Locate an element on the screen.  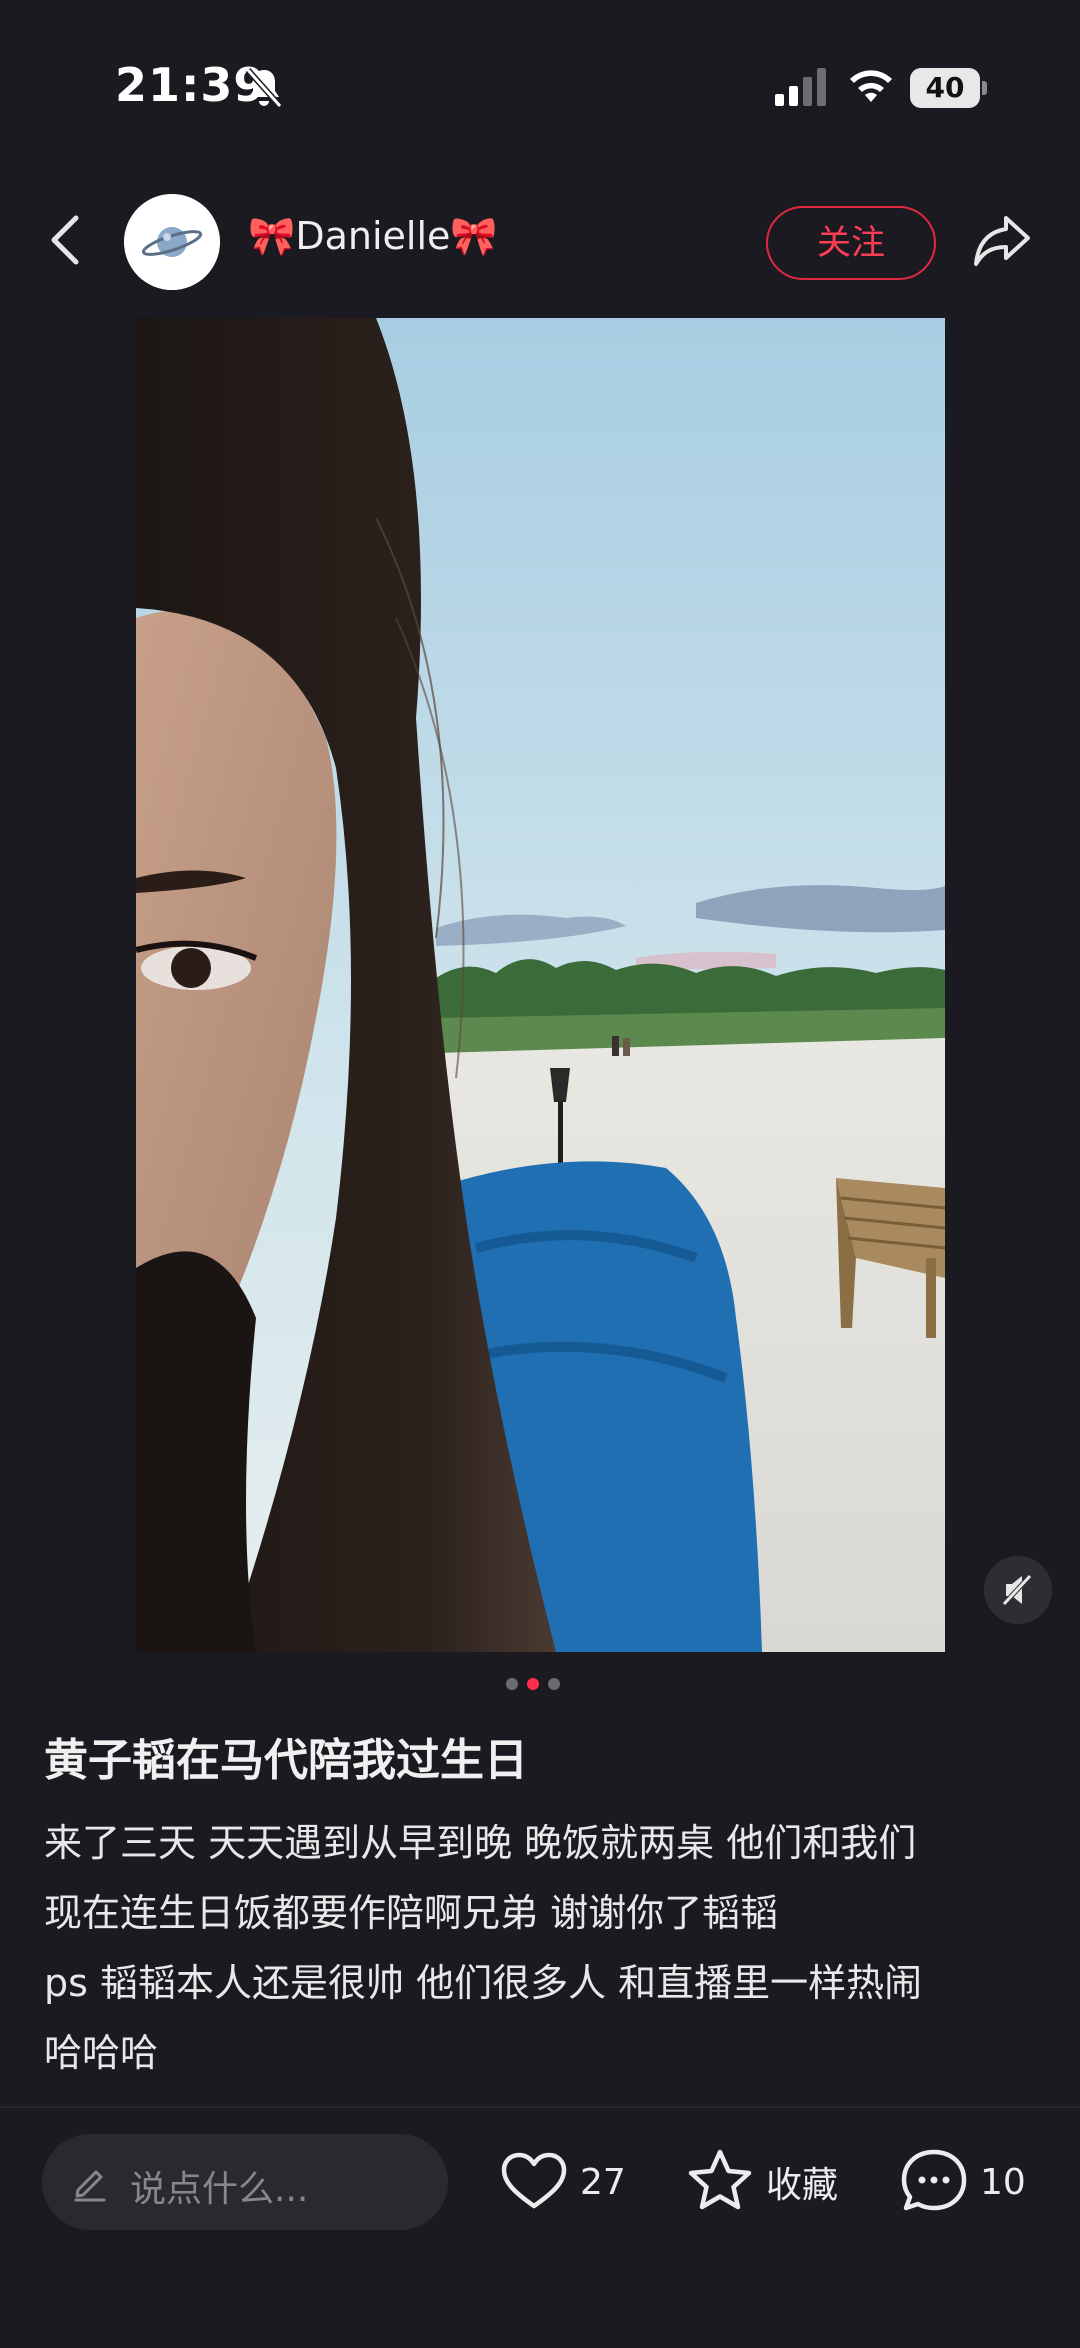
battery-tip is located at coordinates (984, 88).